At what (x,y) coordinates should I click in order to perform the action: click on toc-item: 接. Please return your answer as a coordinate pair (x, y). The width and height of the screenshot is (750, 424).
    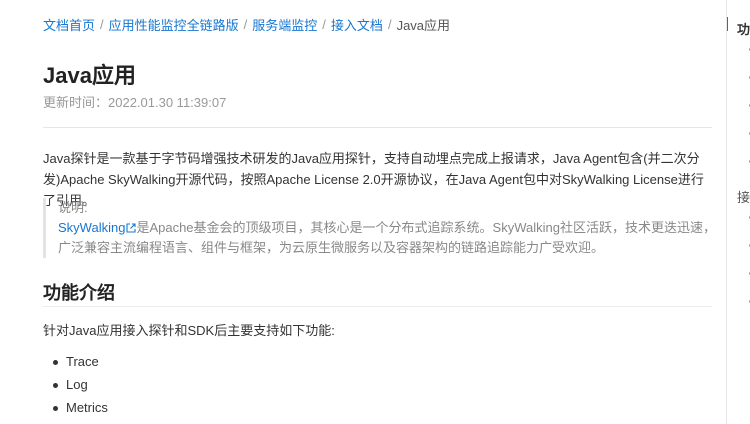
    Looking at the image, I should click on (743, 196).